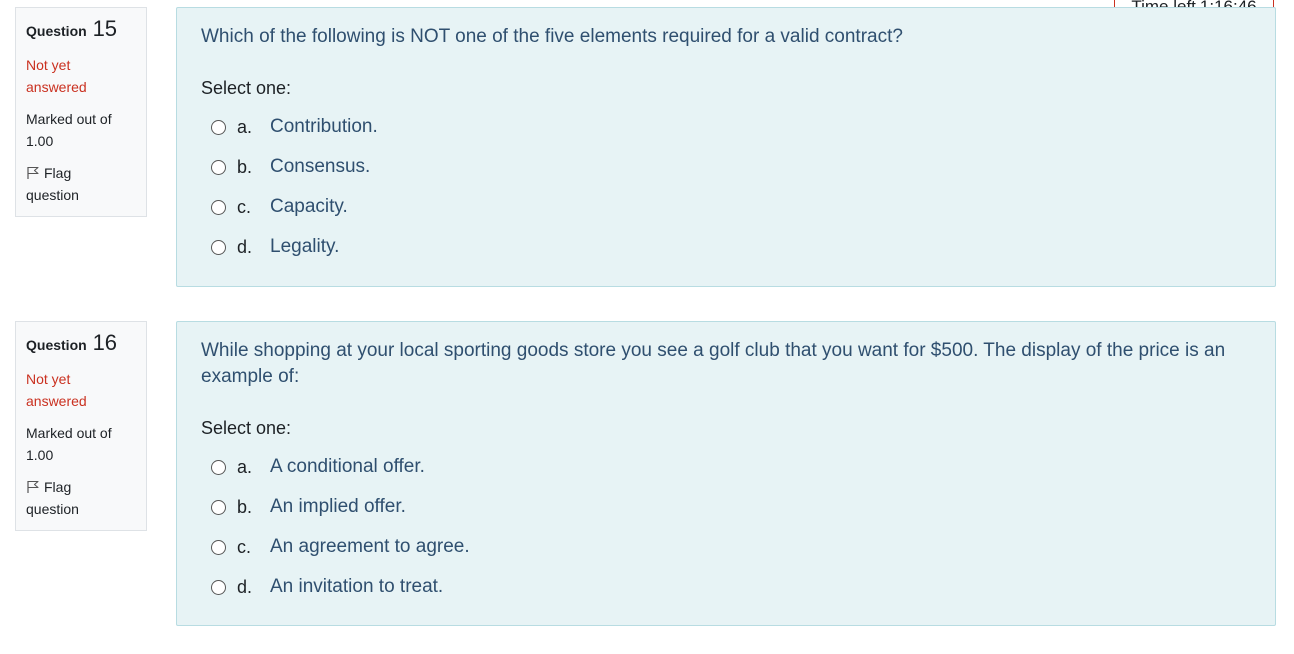 The image size is (1294, 654). I want to click on answer-option-c: c. An agreement to agree., so click(726, 547).